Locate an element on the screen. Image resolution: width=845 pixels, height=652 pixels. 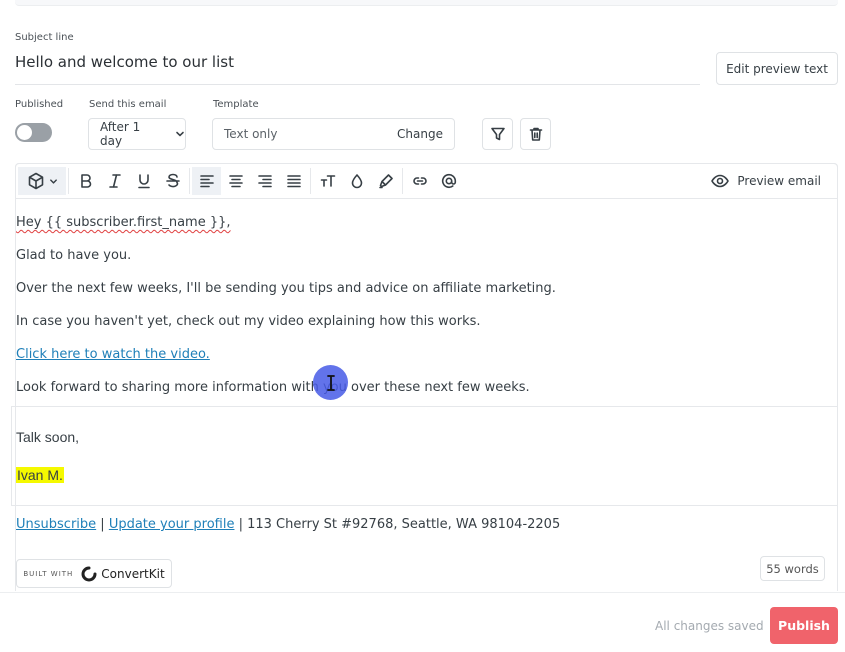
send-delay-select: After 1 day is located at coordinates (137, 134).